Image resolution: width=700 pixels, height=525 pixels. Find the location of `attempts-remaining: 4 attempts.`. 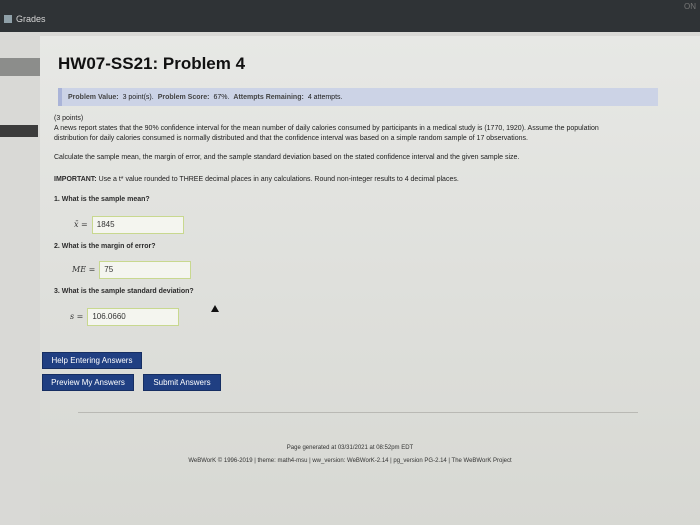

attempts-remaining: 4 attempts. is located at coordinates (325, 97).